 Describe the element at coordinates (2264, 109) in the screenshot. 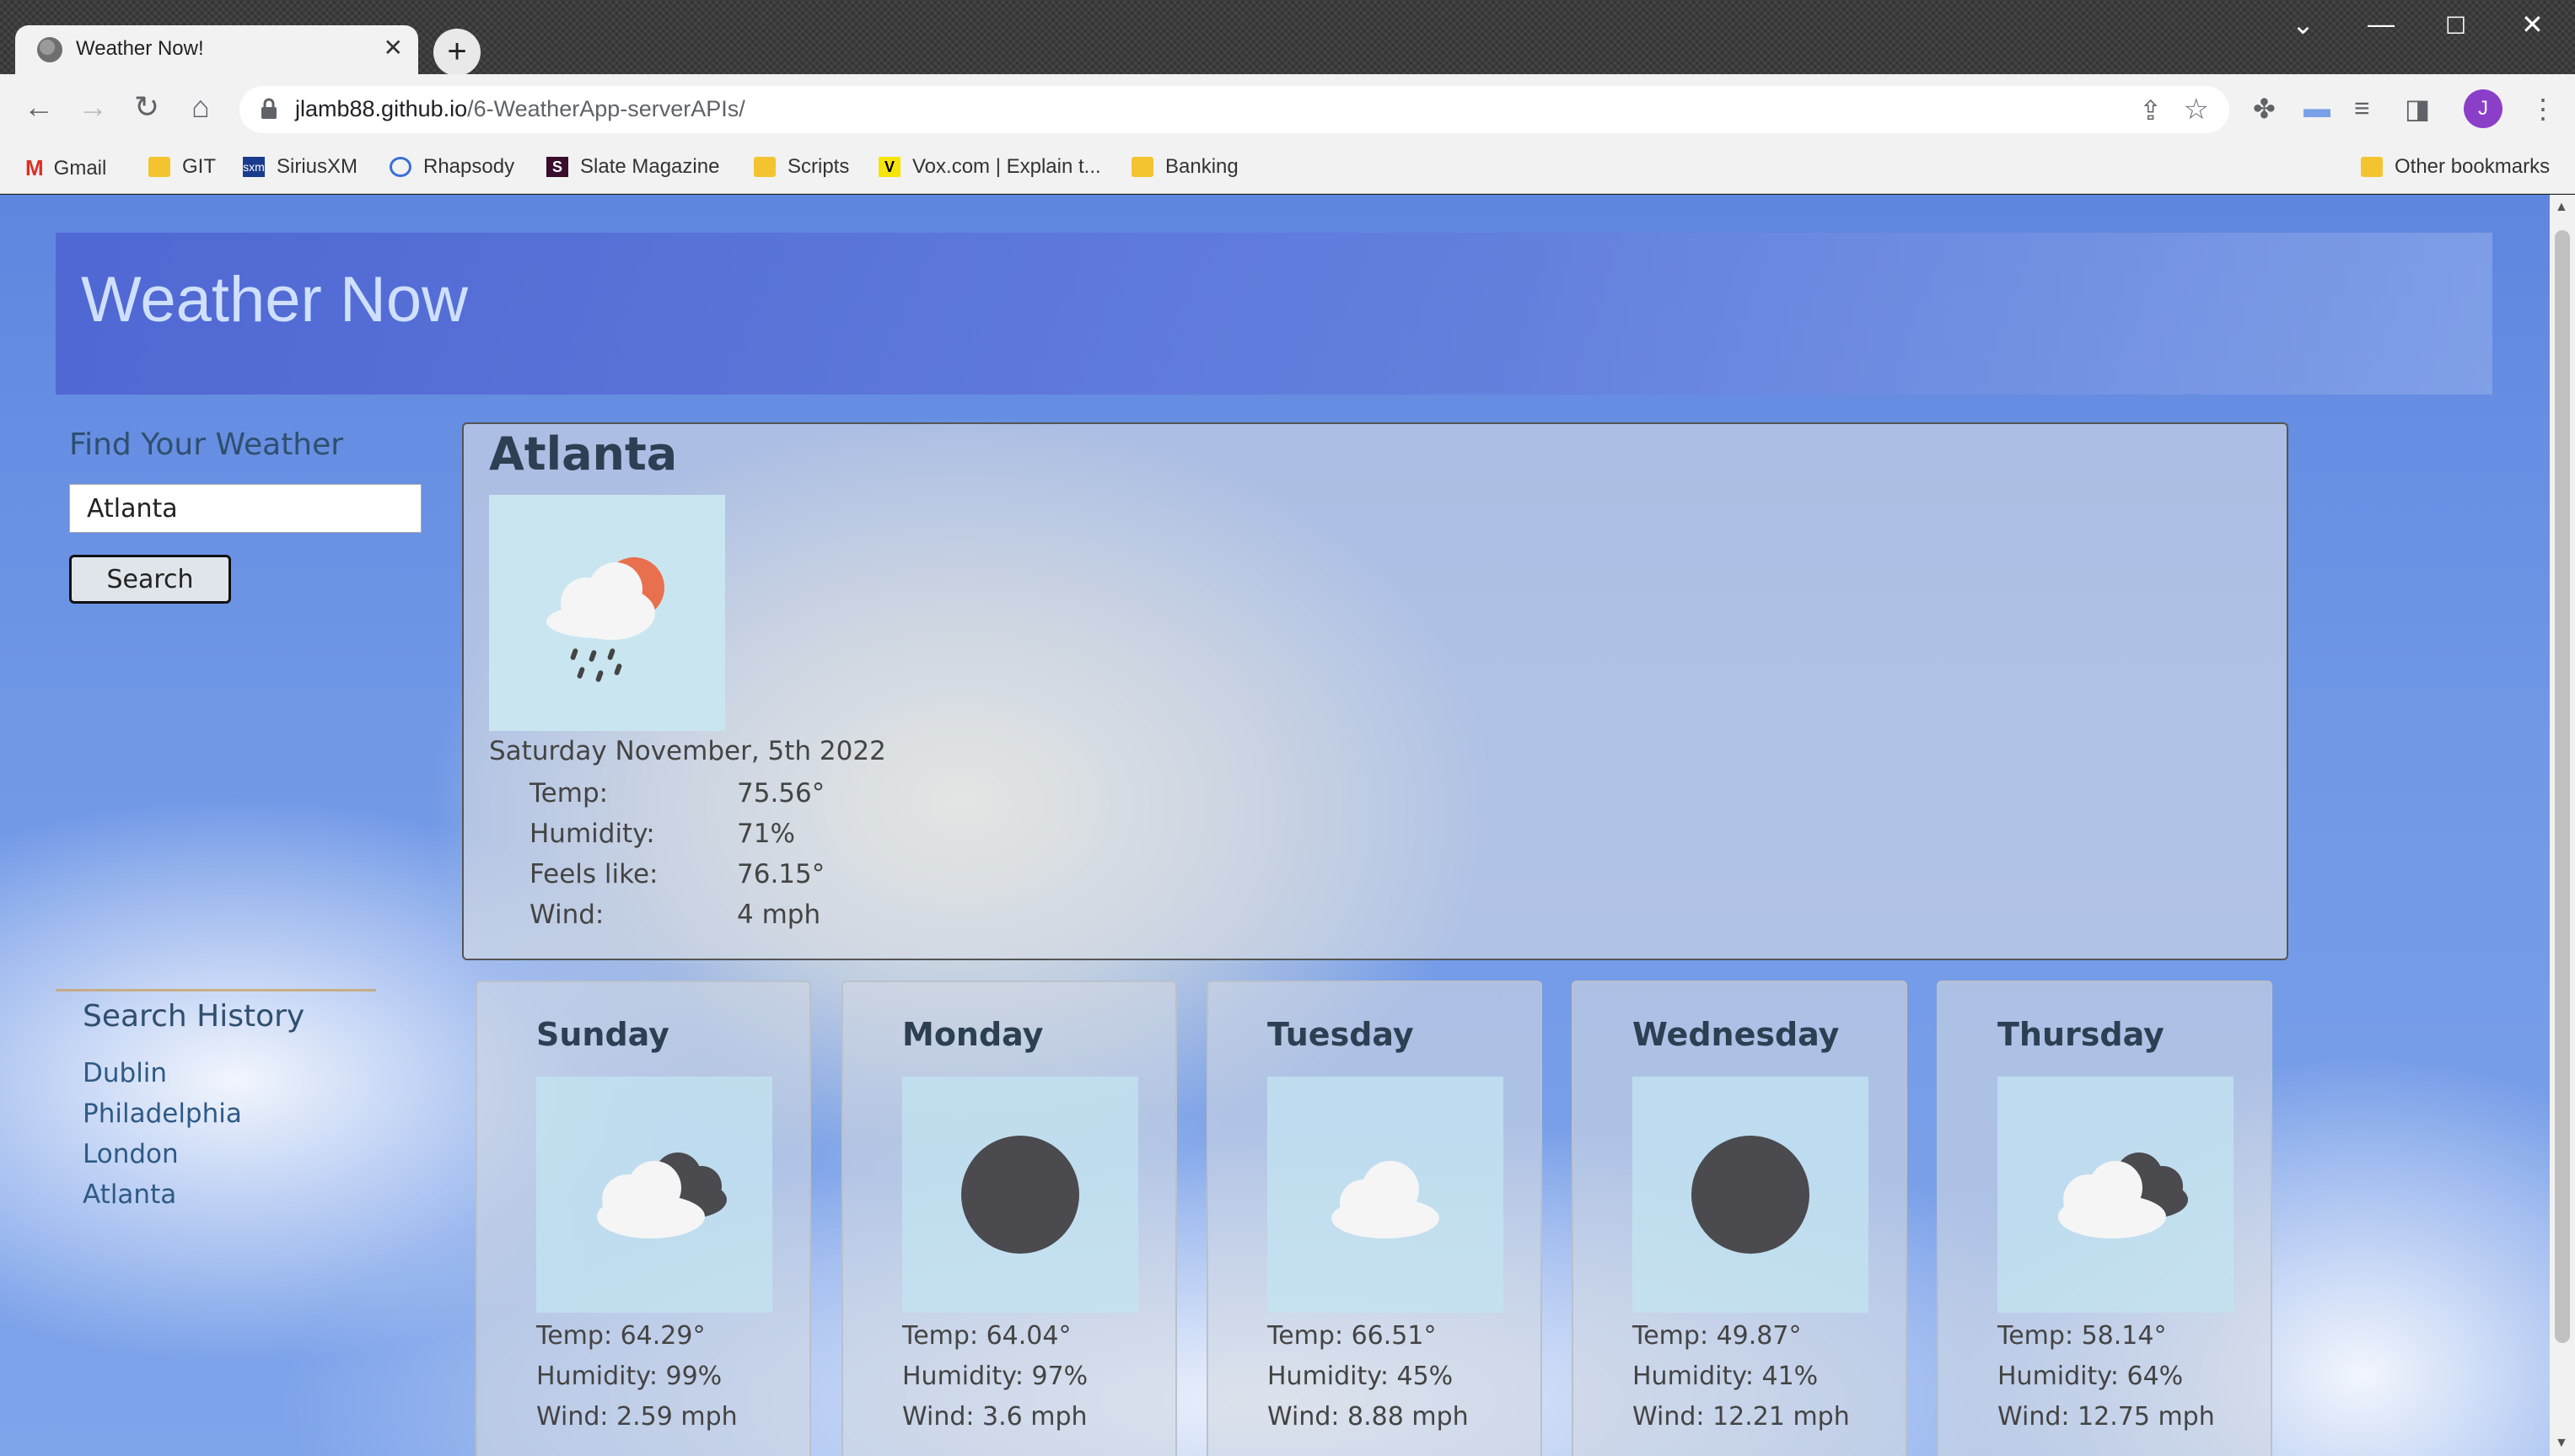

I see `extensions-icon: ✤` at that location.